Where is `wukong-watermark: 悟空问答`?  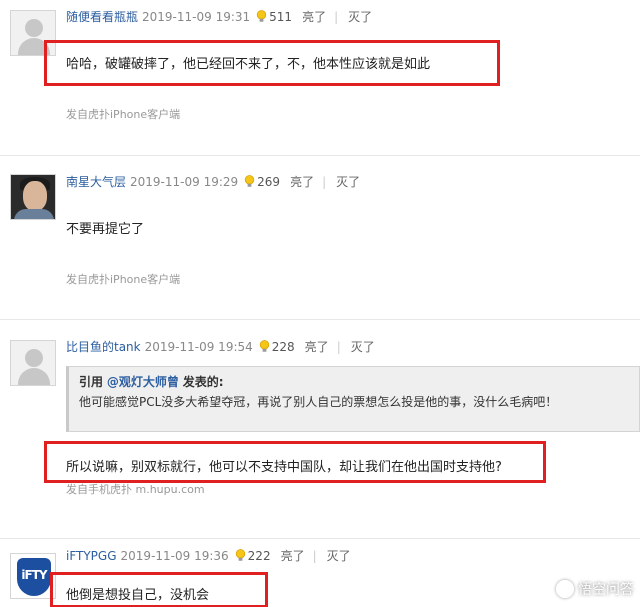 wukong-watermark: 悟空问答 is located at coordinates (595, 590).